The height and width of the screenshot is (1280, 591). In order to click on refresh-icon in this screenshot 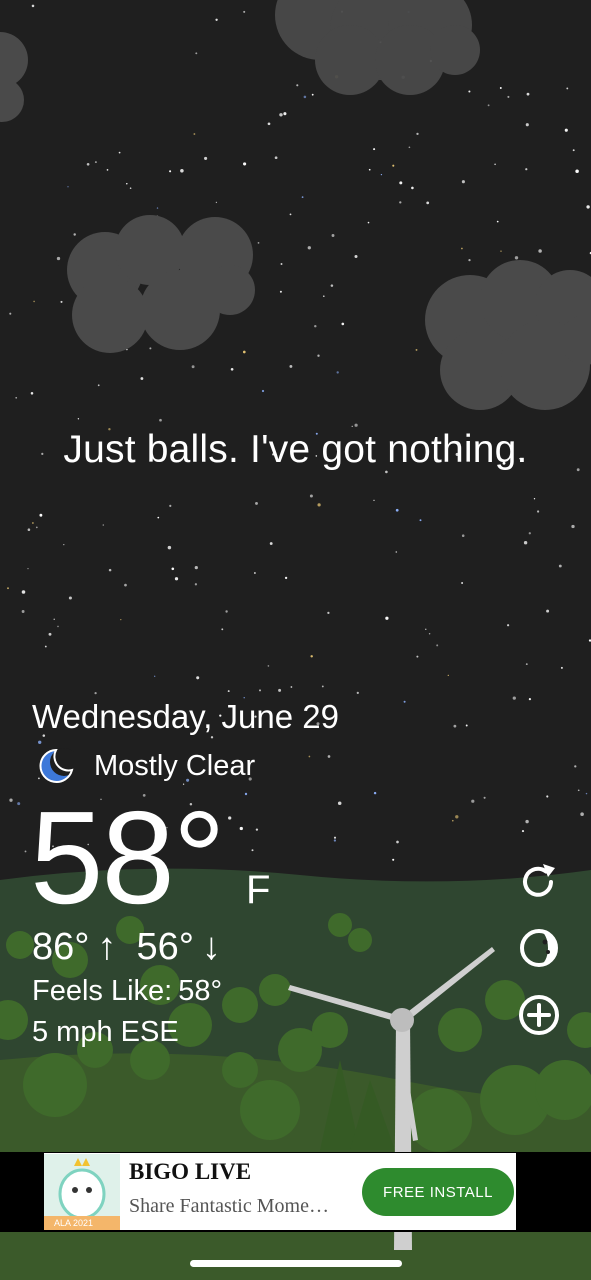, I will do `click(539, 882)`.